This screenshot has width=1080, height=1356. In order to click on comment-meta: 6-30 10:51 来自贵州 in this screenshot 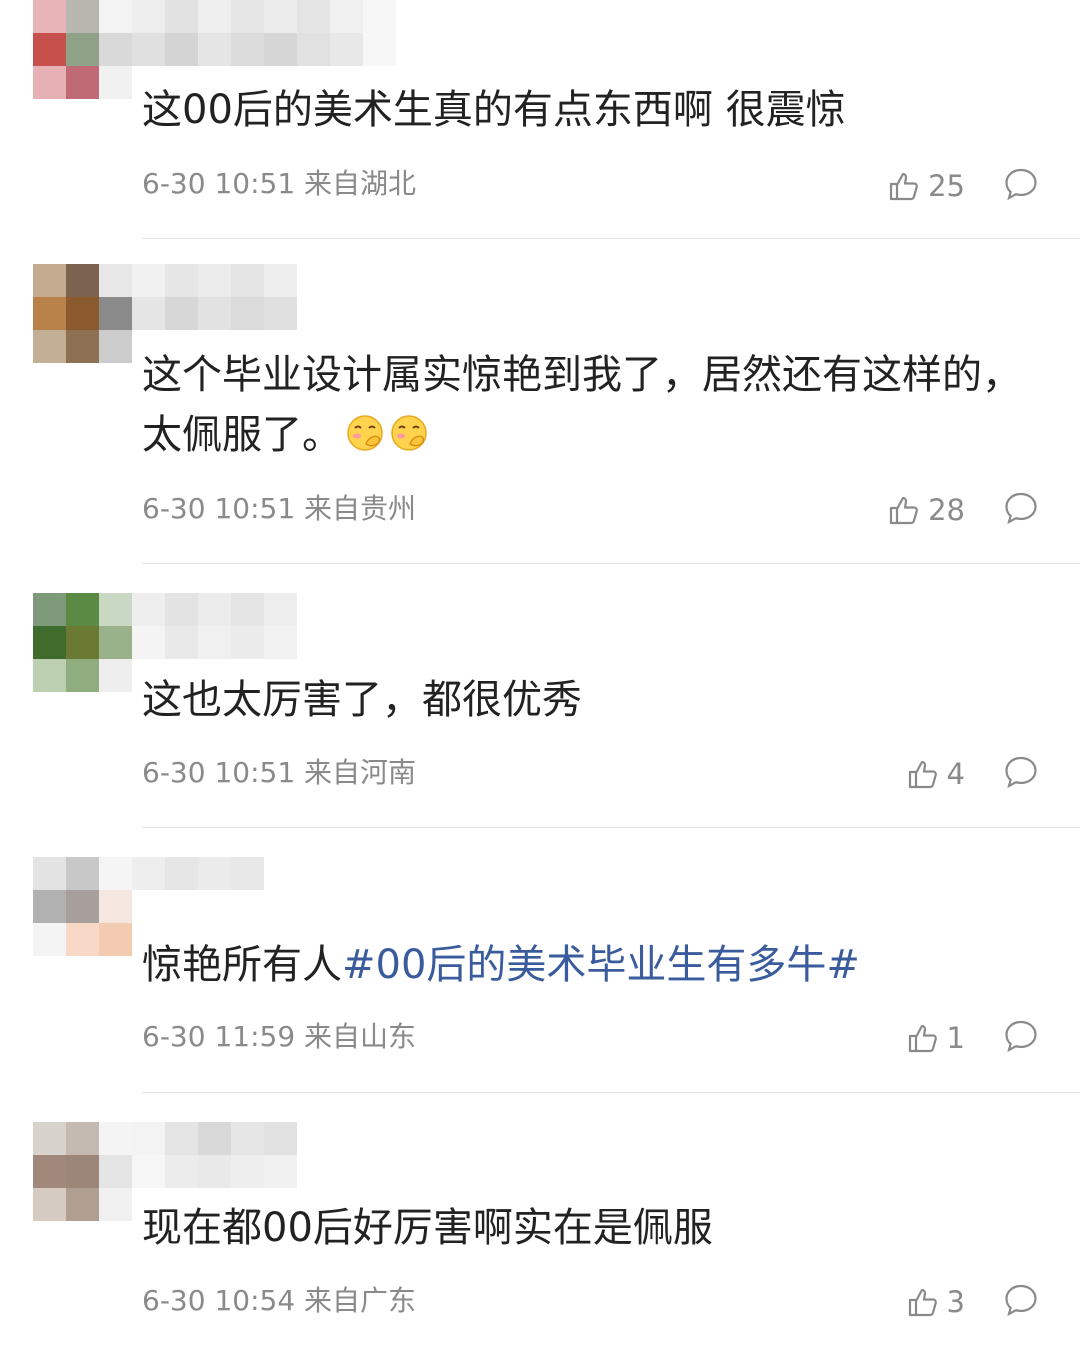, I will do `click(279, 509)`.